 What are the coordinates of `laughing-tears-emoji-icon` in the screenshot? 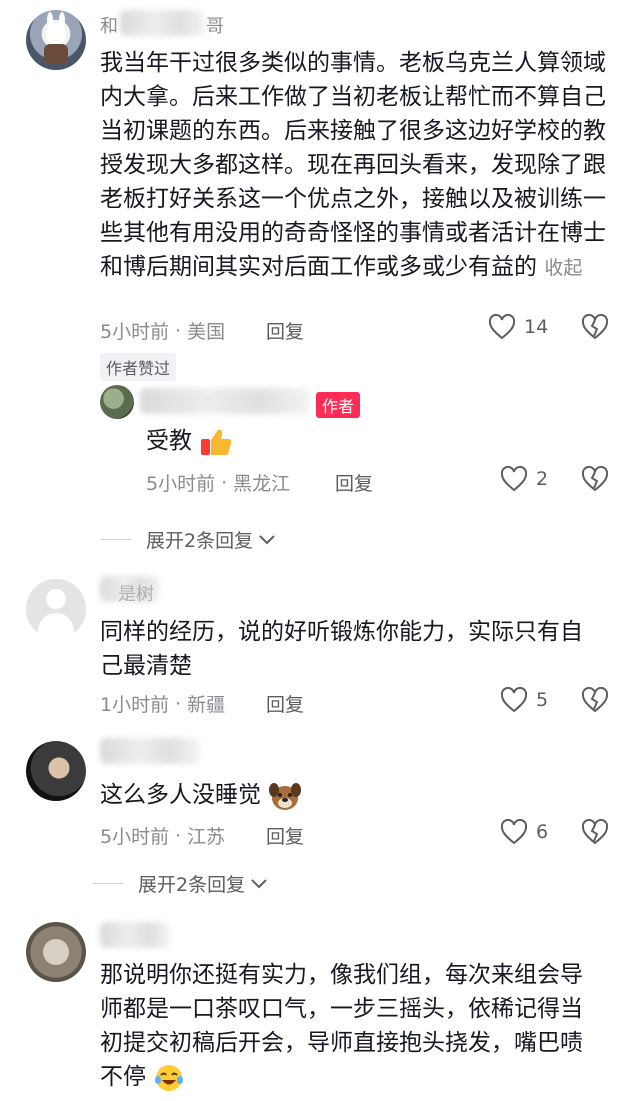 It's located at (169, 1077).